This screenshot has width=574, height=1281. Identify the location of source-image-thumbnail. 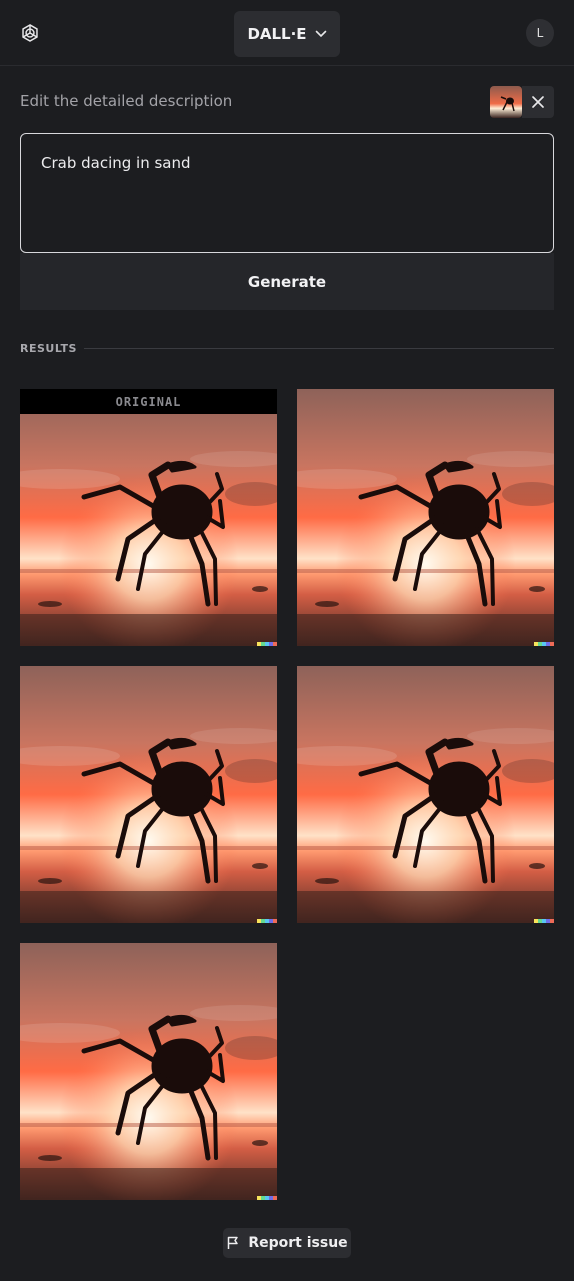
(506, 102).